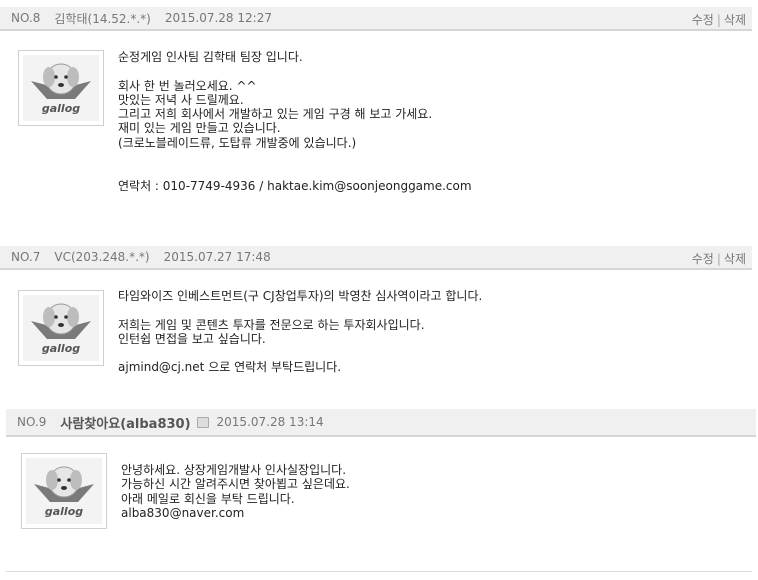 This screenshot has width=758, height=580. What do you see at coordinates (217, 257) in the screenshot?
I see `comment-date: 2015.07.27 17:48` at bounding box center [217, 257].